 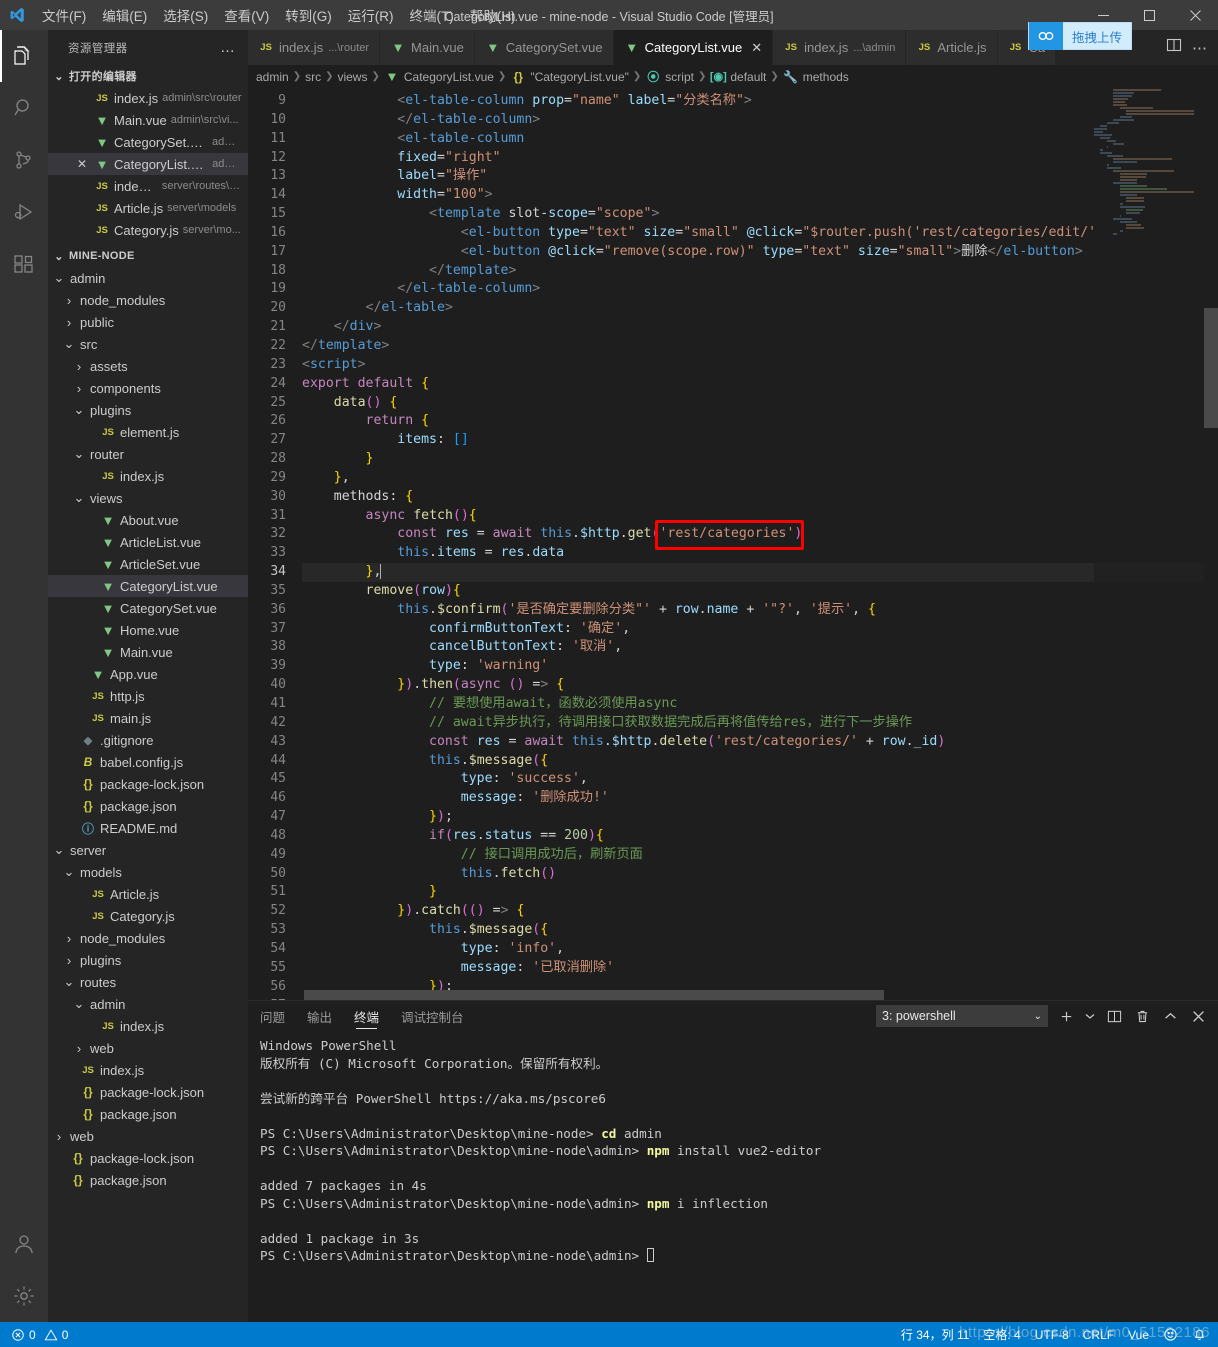 What do you see at coordinates (148, 696) in the screenshot?
I see `tree-item: JS http.js` at bounding box center [148, 696].